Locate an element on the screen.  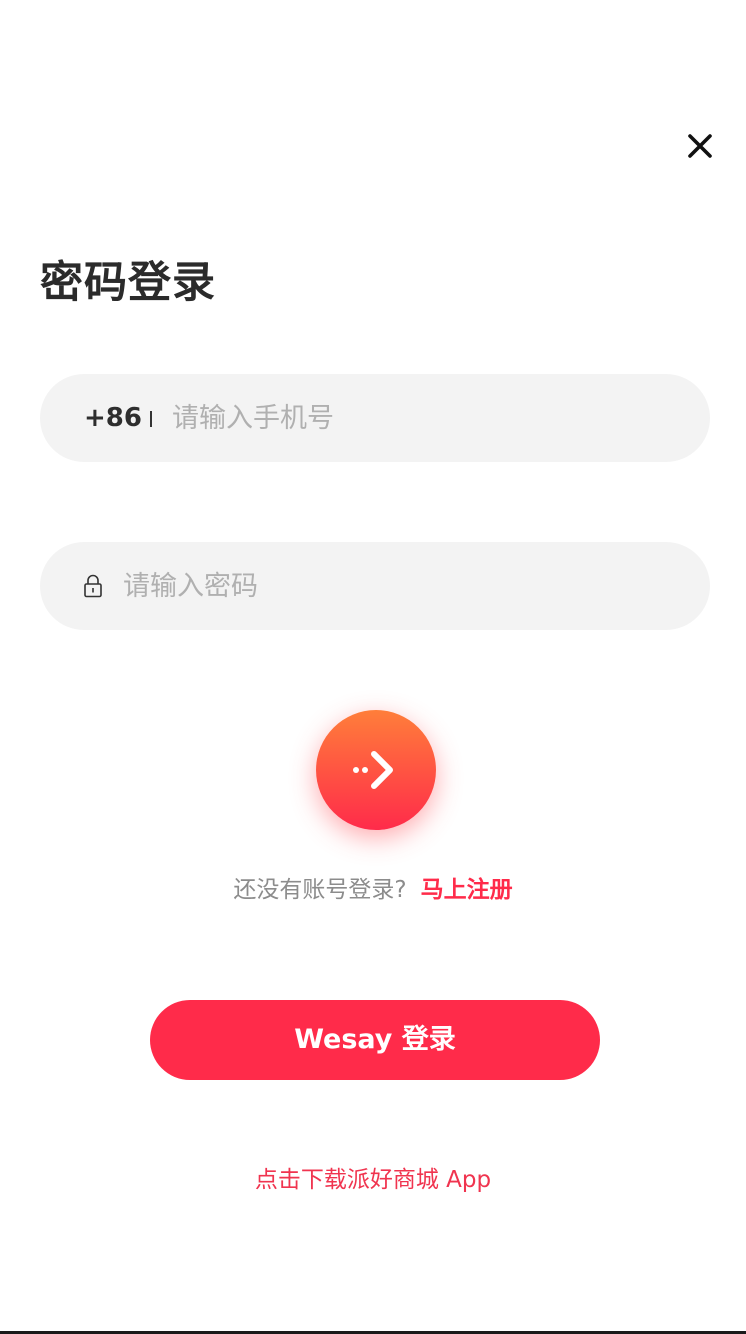
close-button is located at coordinates (700, 146).